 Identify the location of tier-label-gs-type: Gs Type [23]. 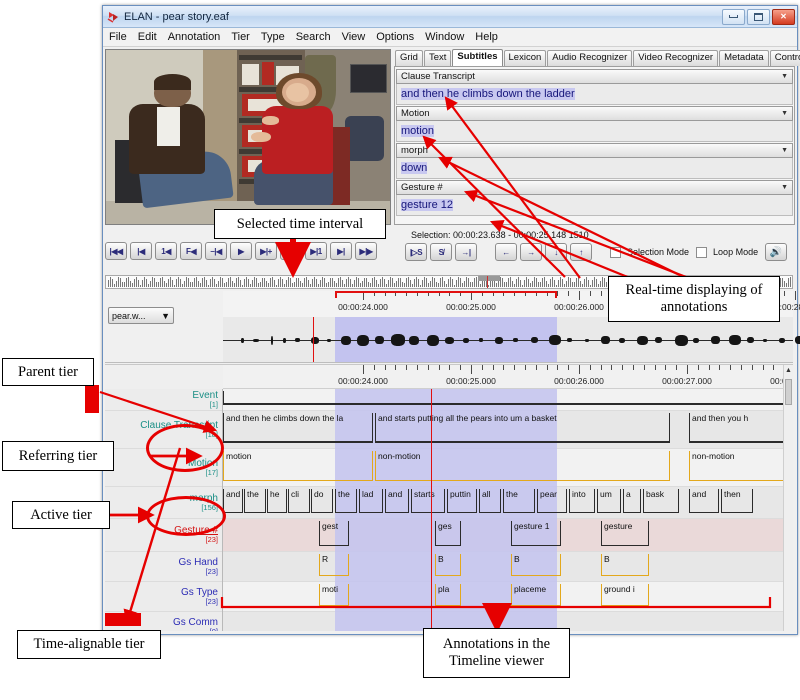
(163, 597).